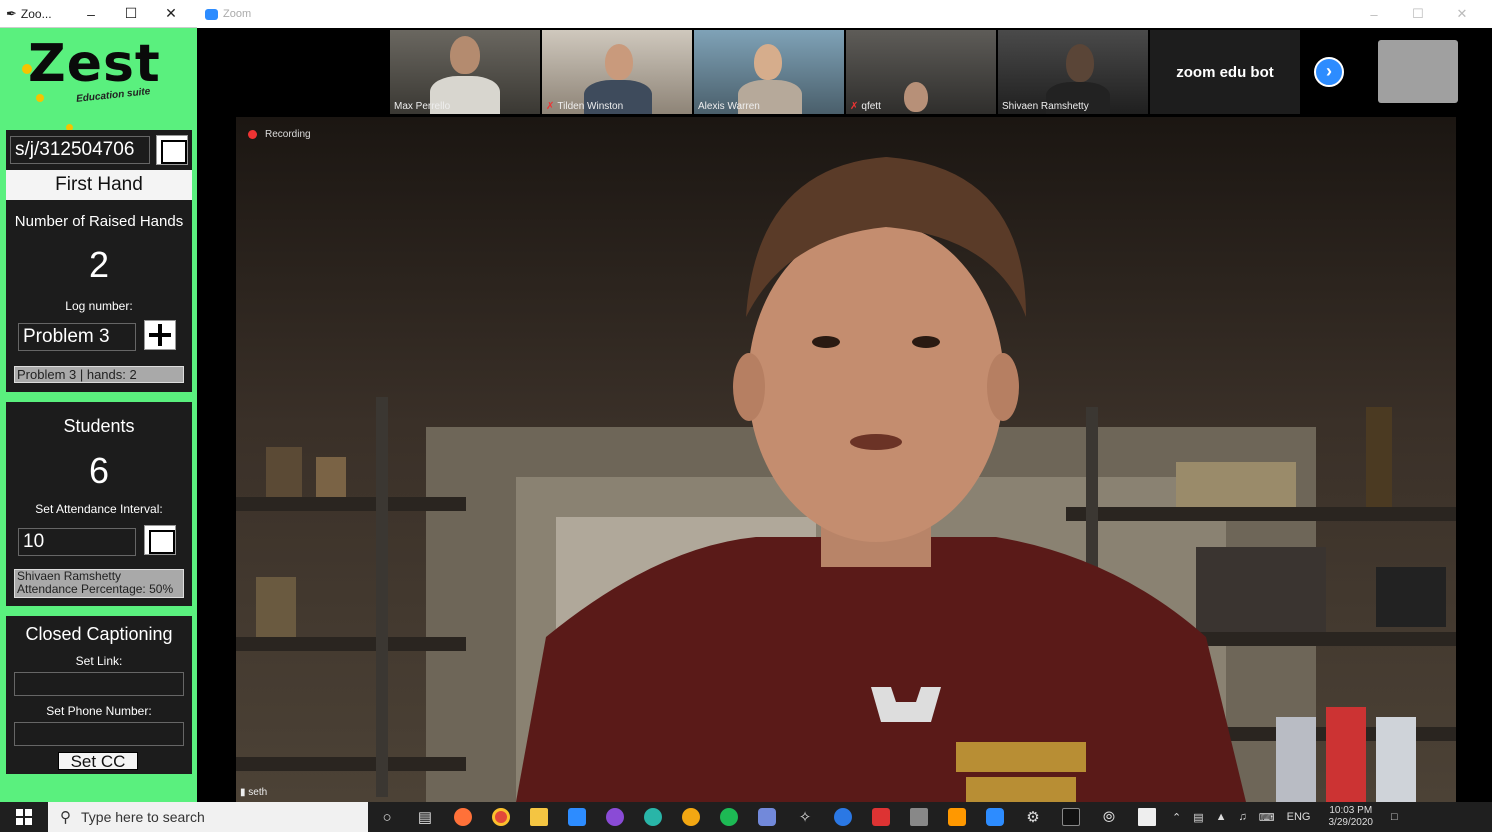  Describe the element at coordinates (1147, 817) in the screenshot. I see `notepad-icon` at that location.